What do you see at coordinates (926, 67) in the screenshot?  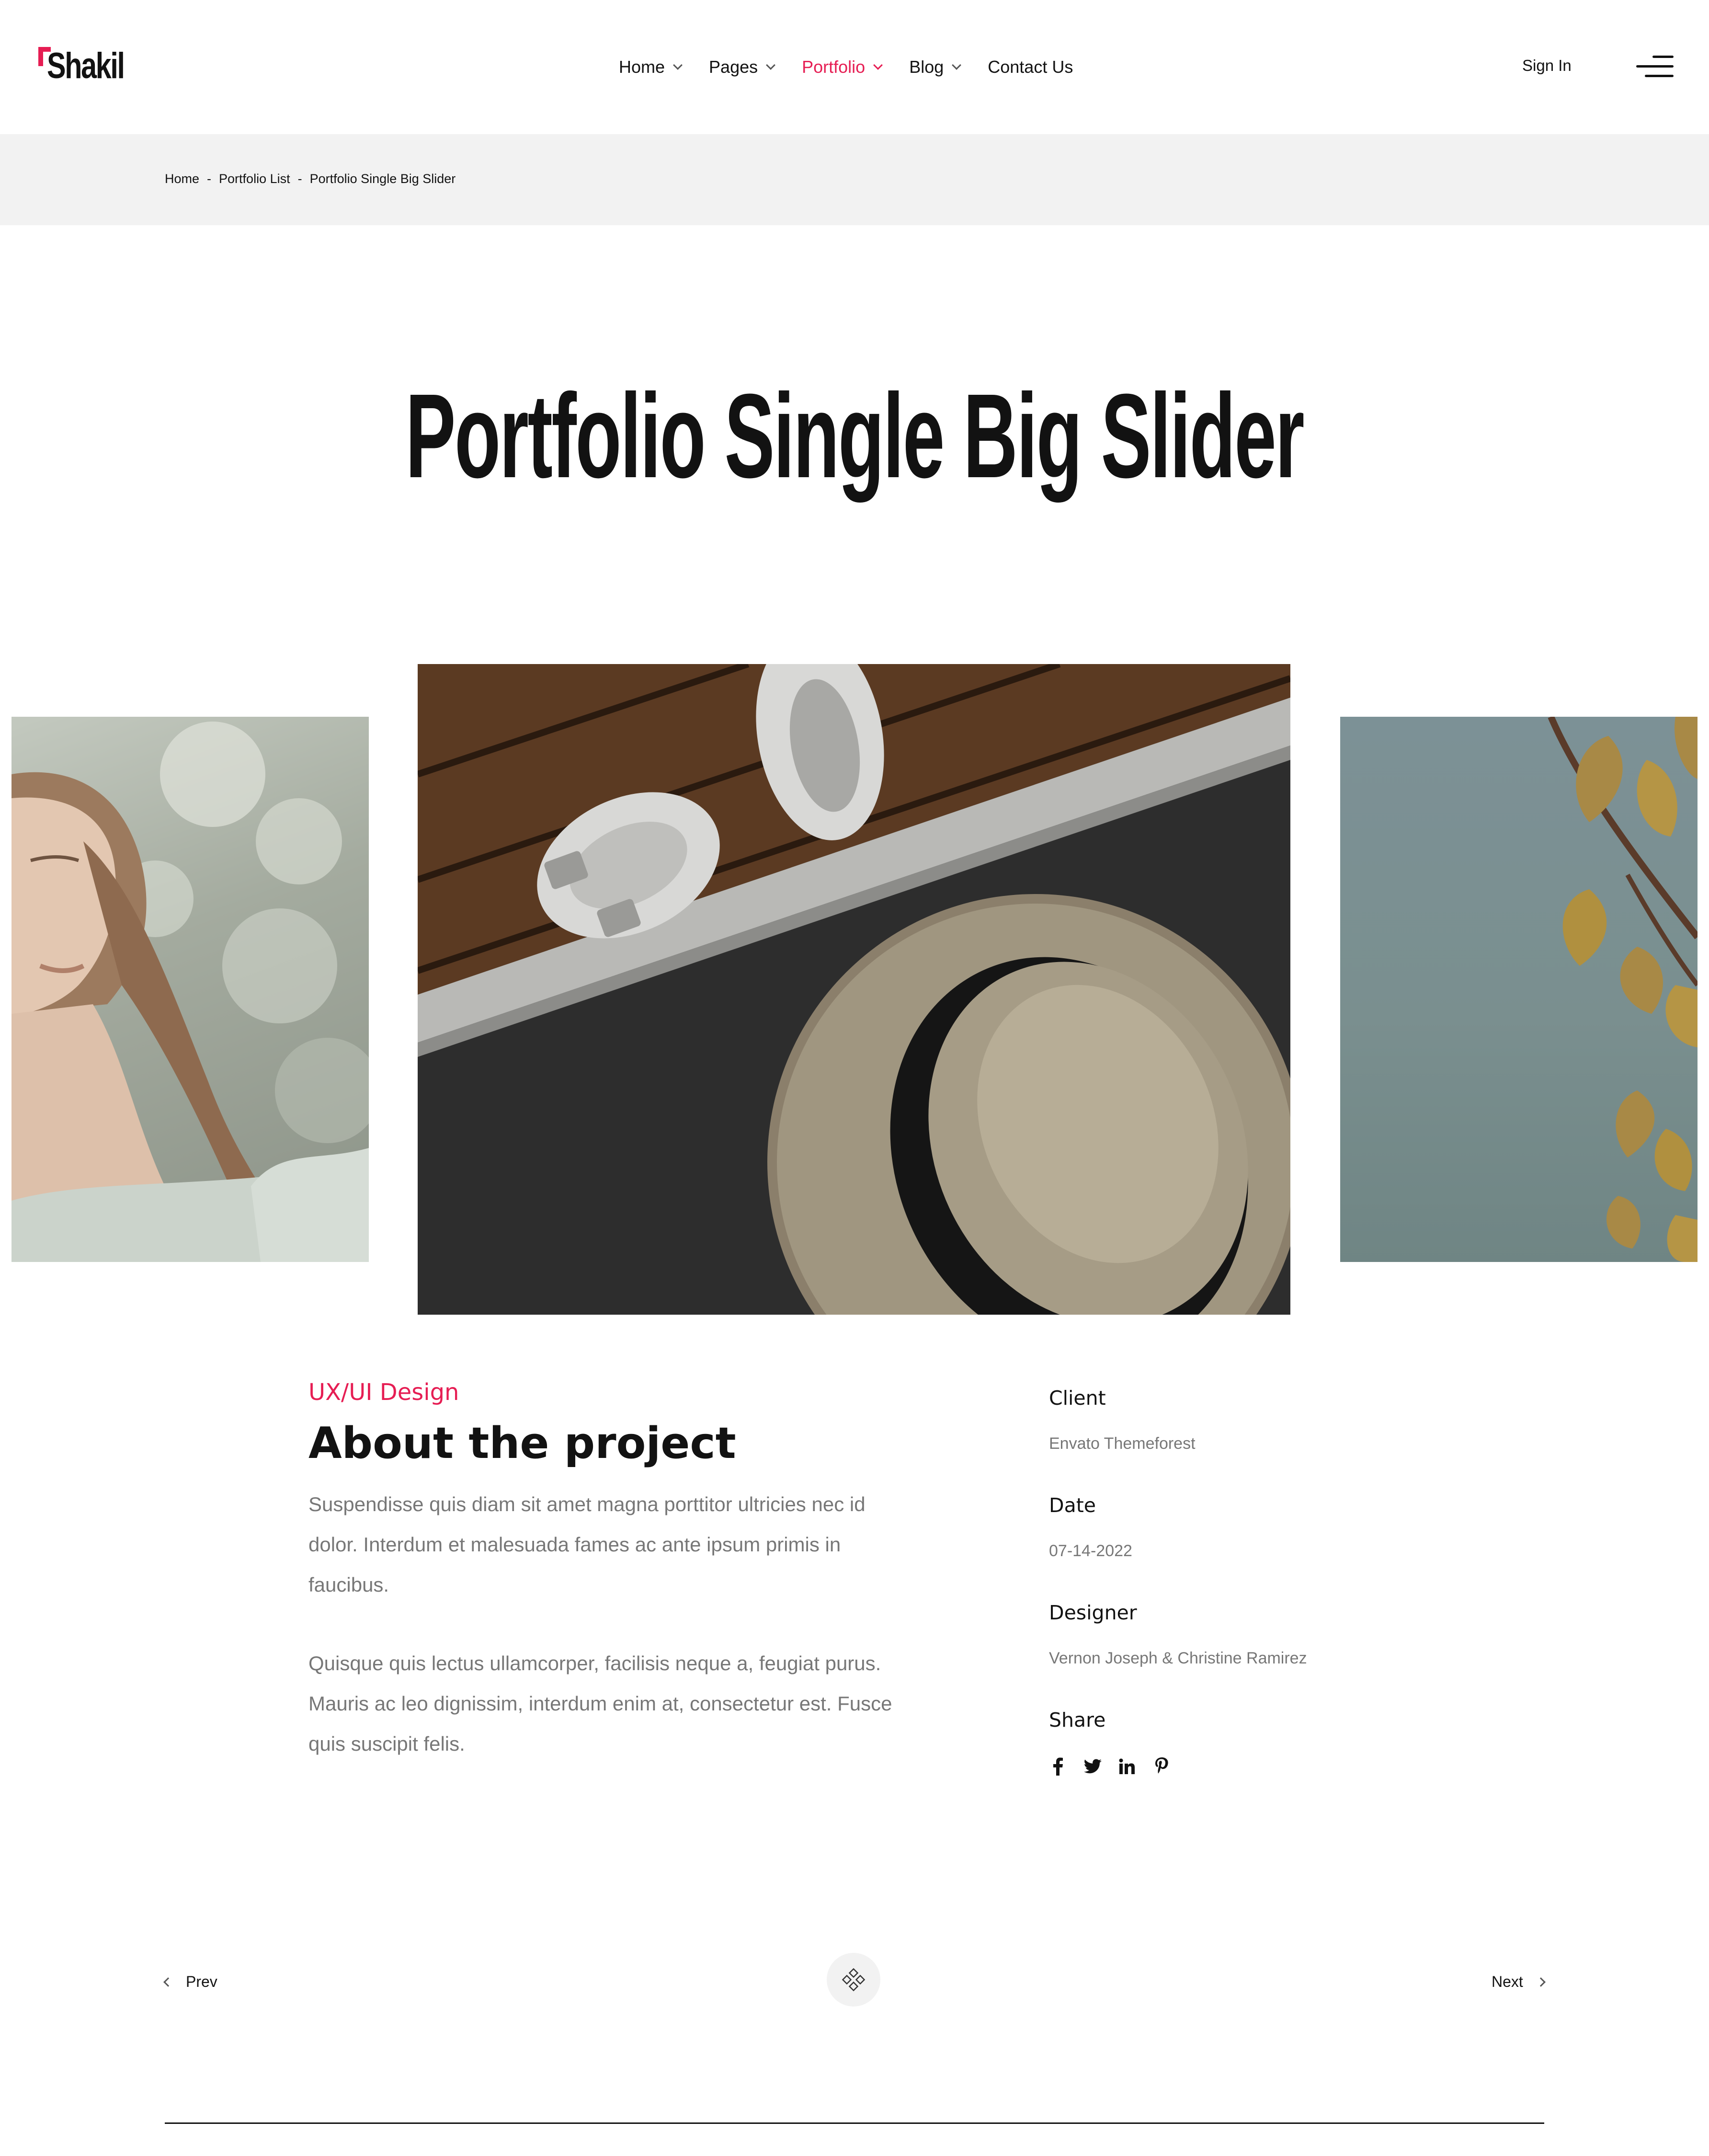 I see `nav-label: Blog` at bounding box center [926, 67].